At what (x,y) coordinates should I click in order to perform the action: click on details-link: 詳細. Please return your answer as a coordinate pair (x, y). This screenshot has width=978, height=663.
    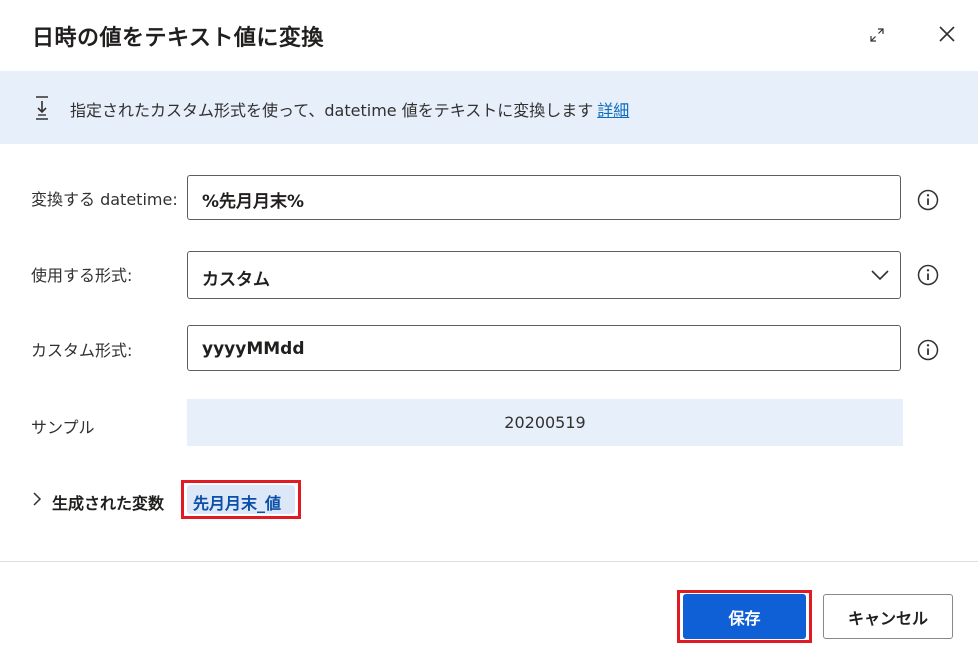
    Looking at the image, I should click on (613, 110).